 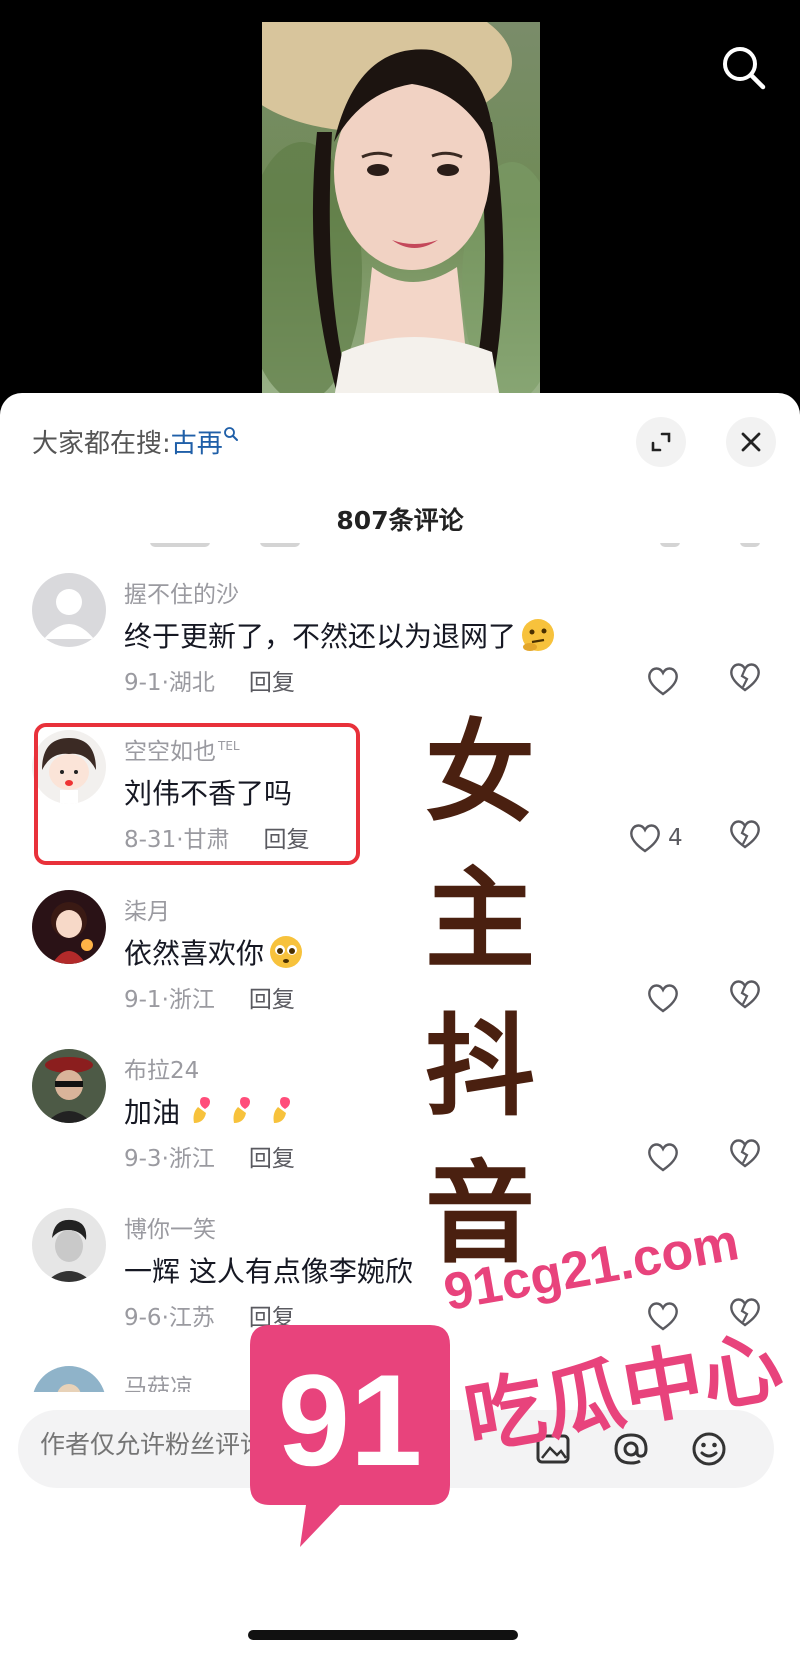 I want to click on comment-location: 甘肃, so click(x=206, y=840).